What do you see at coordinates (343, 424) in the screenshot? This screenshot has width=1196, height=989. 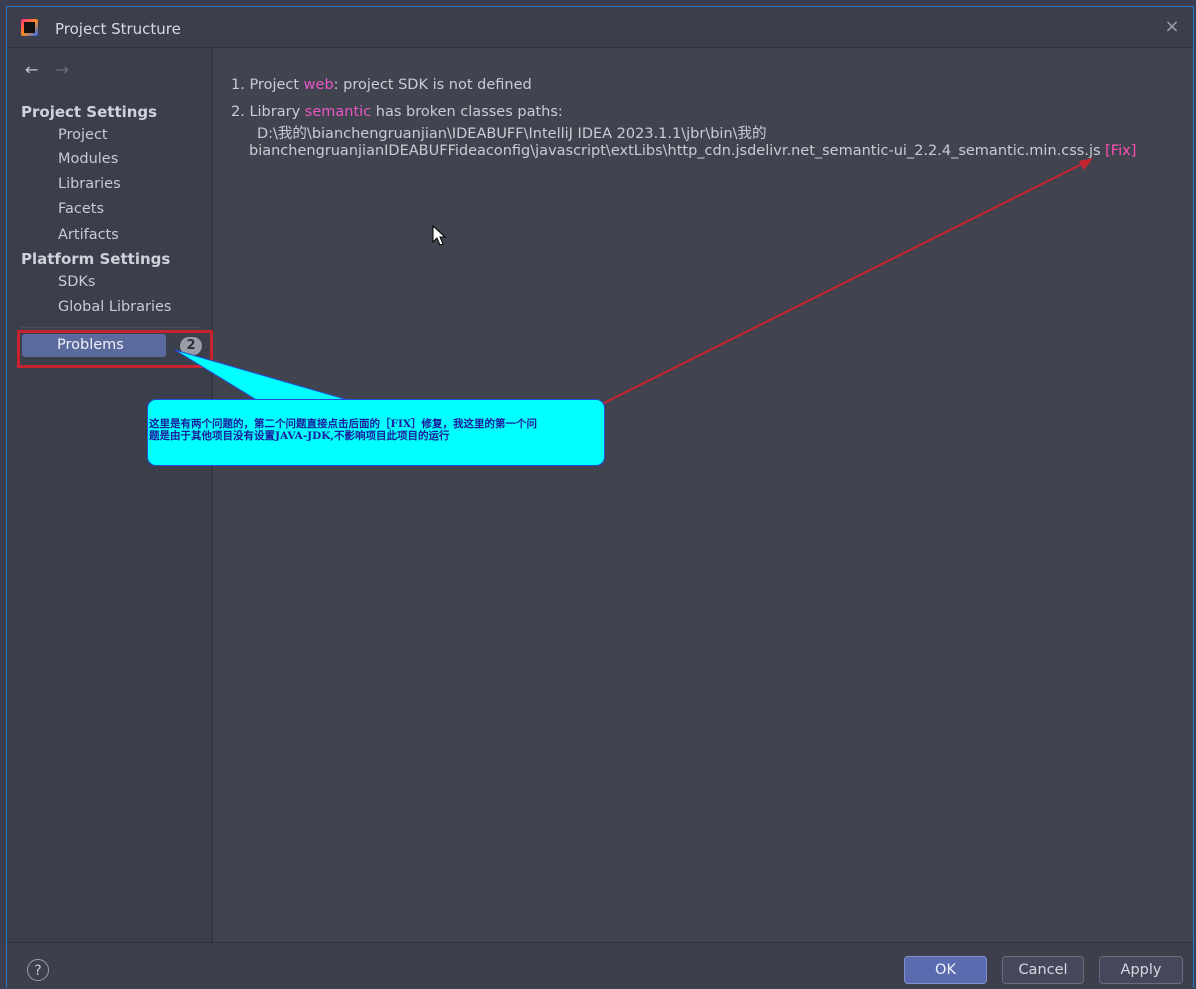 I see `annotation-line-1: 这里是有两个问题的，第二个问题直接点击后面的［FIX］修复，我这里的第一个问` at bounding box center [343, 424].